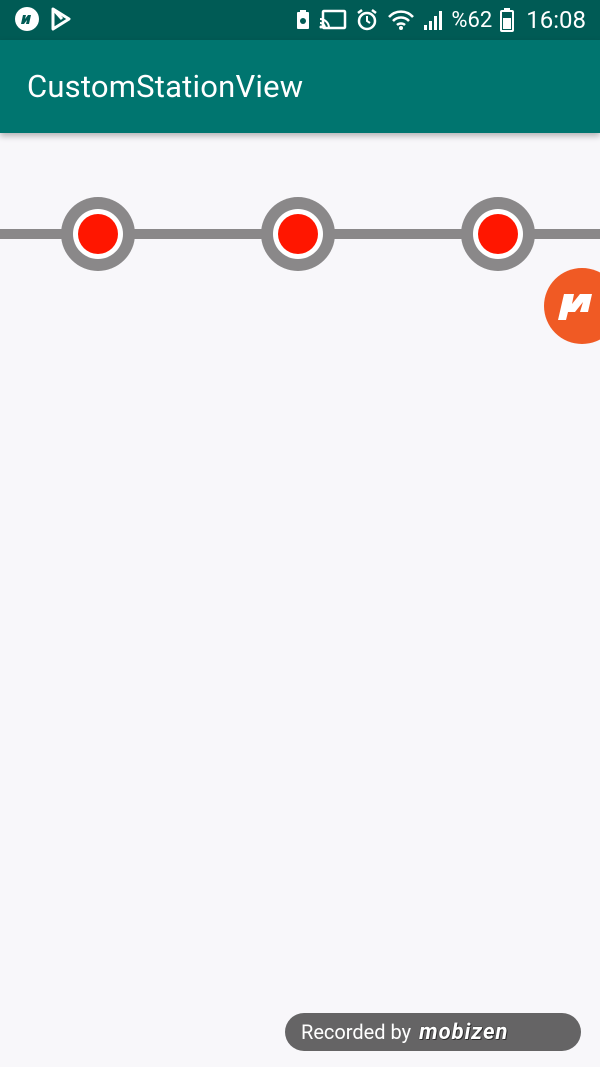  What do you see at coordinates (556, 20) in the screenshot?
I see `status-time: 16:08` at bounding box center [556, 20].